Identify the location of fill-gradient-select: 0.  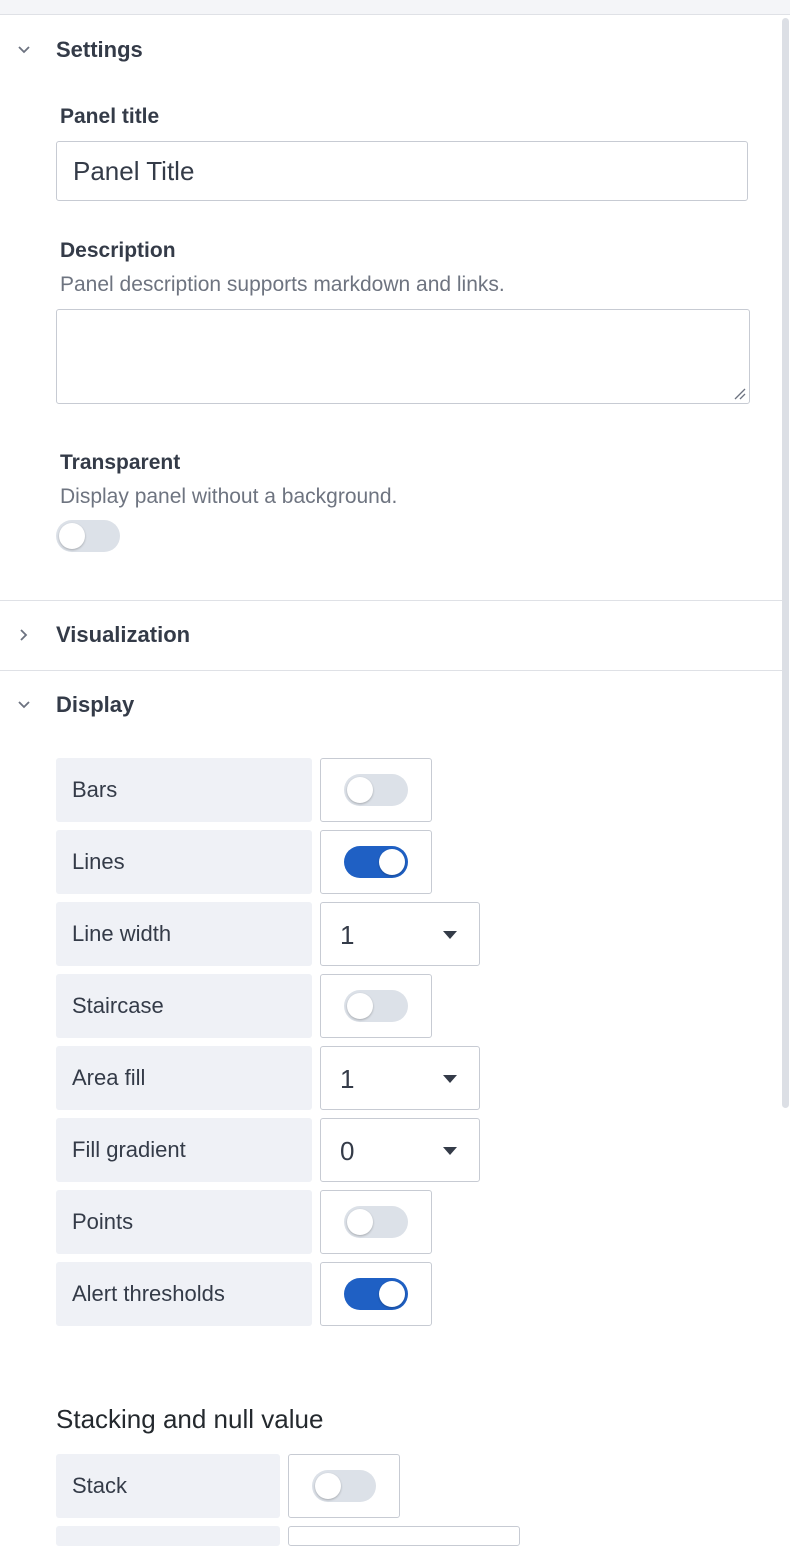
(400, 1150).